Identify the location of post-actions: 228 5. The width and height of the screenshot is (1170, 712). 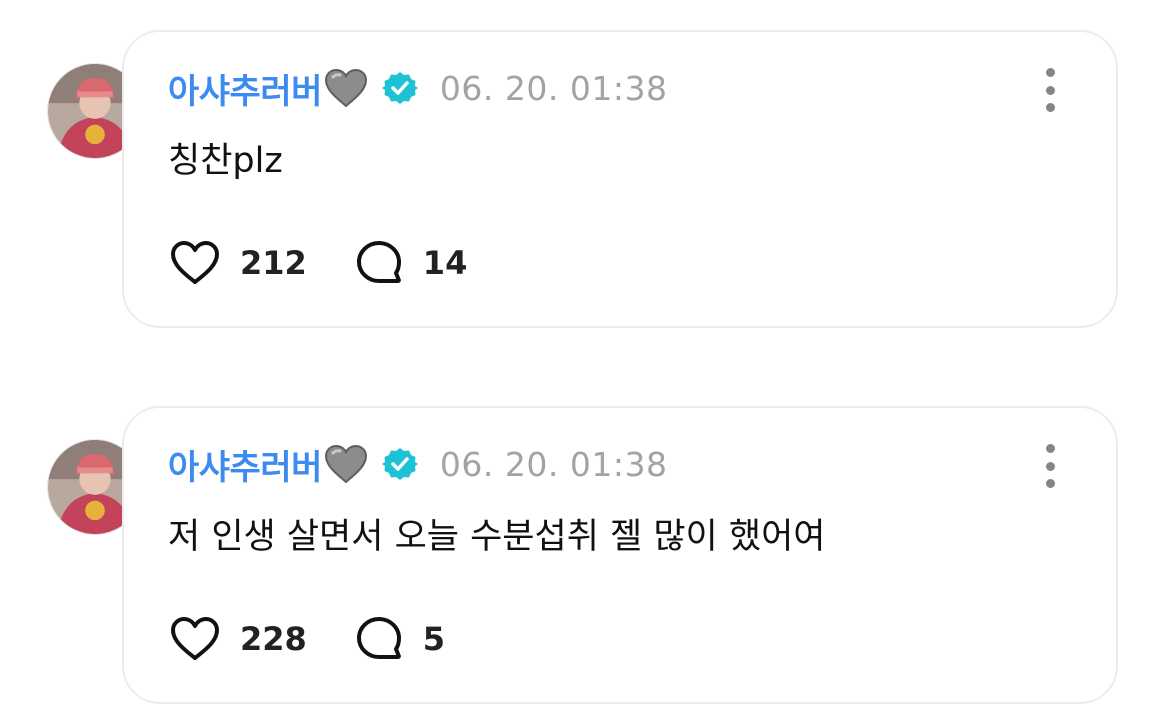
(331, 639).